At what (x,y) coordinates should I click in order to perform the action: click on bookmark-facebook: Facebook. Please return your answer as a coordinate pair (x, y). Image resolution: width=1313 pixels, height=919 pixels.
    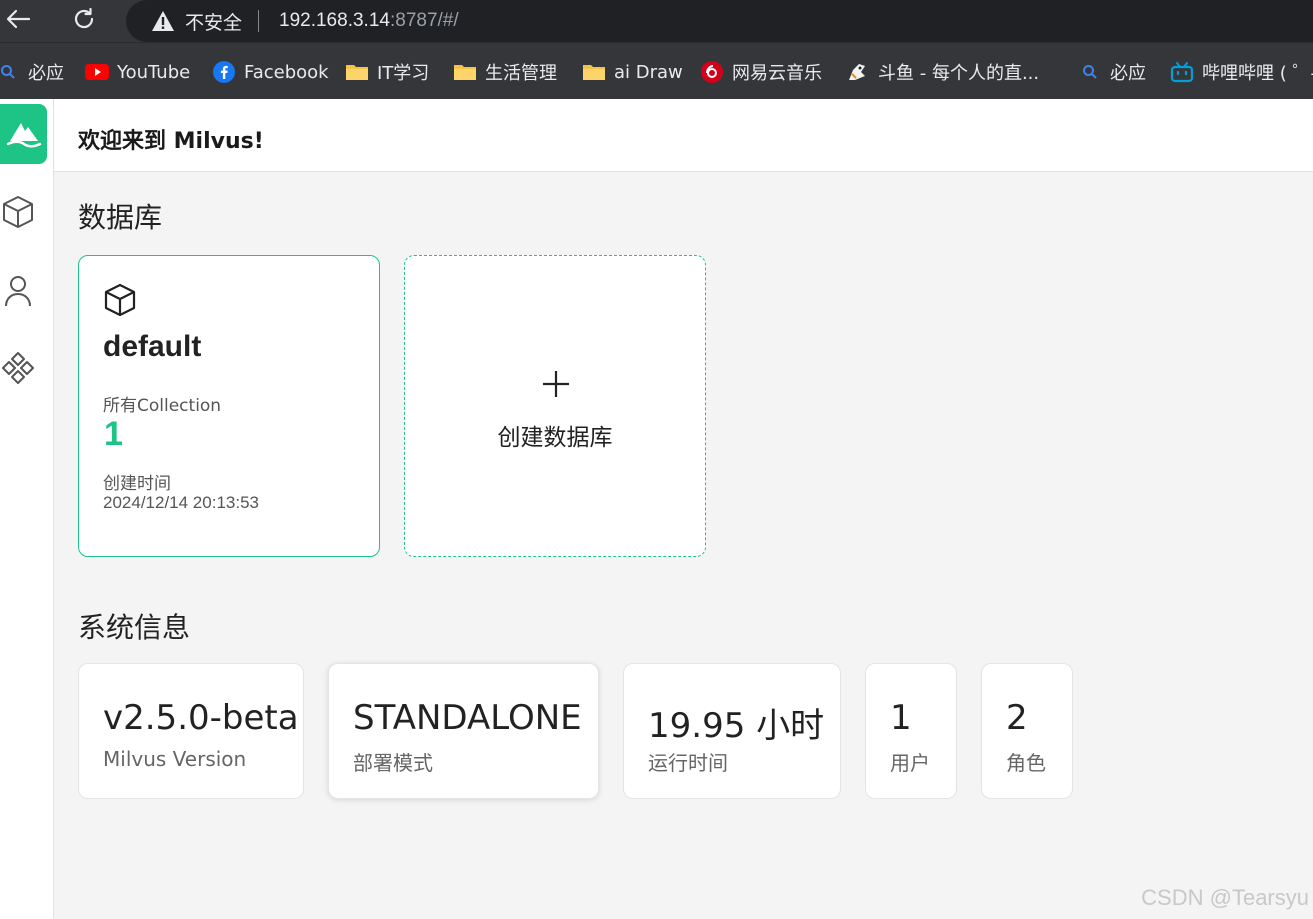
    Looking at the image, I should click on (270, 72).